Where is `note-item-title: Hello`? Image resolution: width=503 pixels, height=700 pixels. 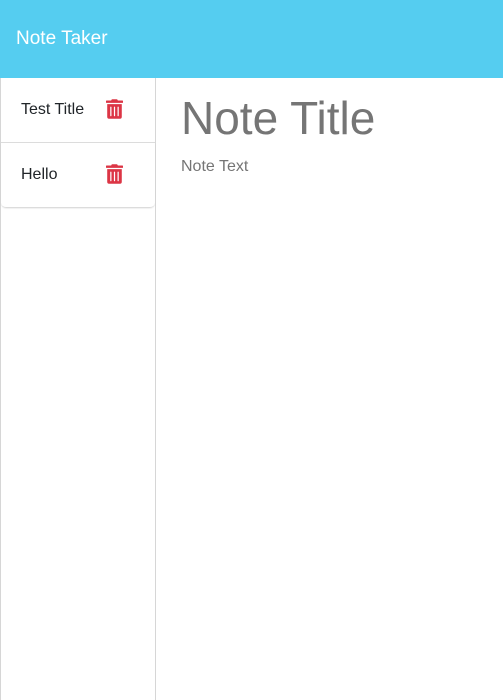 note-item-title: Hello is located at coordinates (39, 175).